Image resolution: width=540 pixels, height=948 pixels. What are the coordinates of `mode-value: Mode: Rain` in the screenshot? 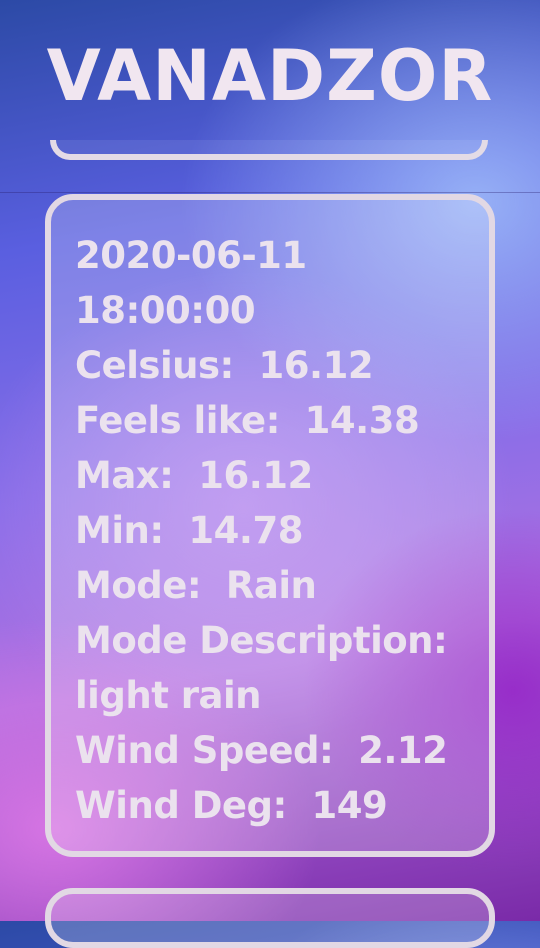 It's located at (196, 585).